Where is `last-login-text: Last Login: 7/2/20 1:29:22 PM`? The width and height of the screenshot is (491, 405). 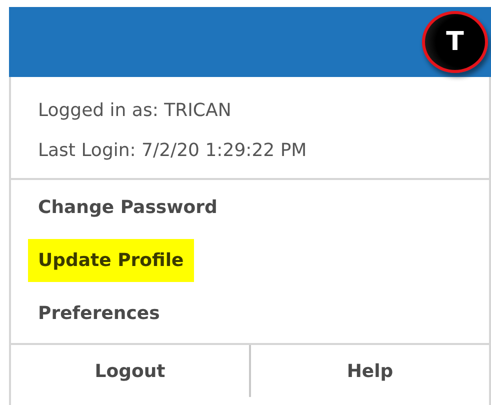
last-login-text: Last Login: 7/2/20 1:29:22 PM is located at coordinates (172, 151).